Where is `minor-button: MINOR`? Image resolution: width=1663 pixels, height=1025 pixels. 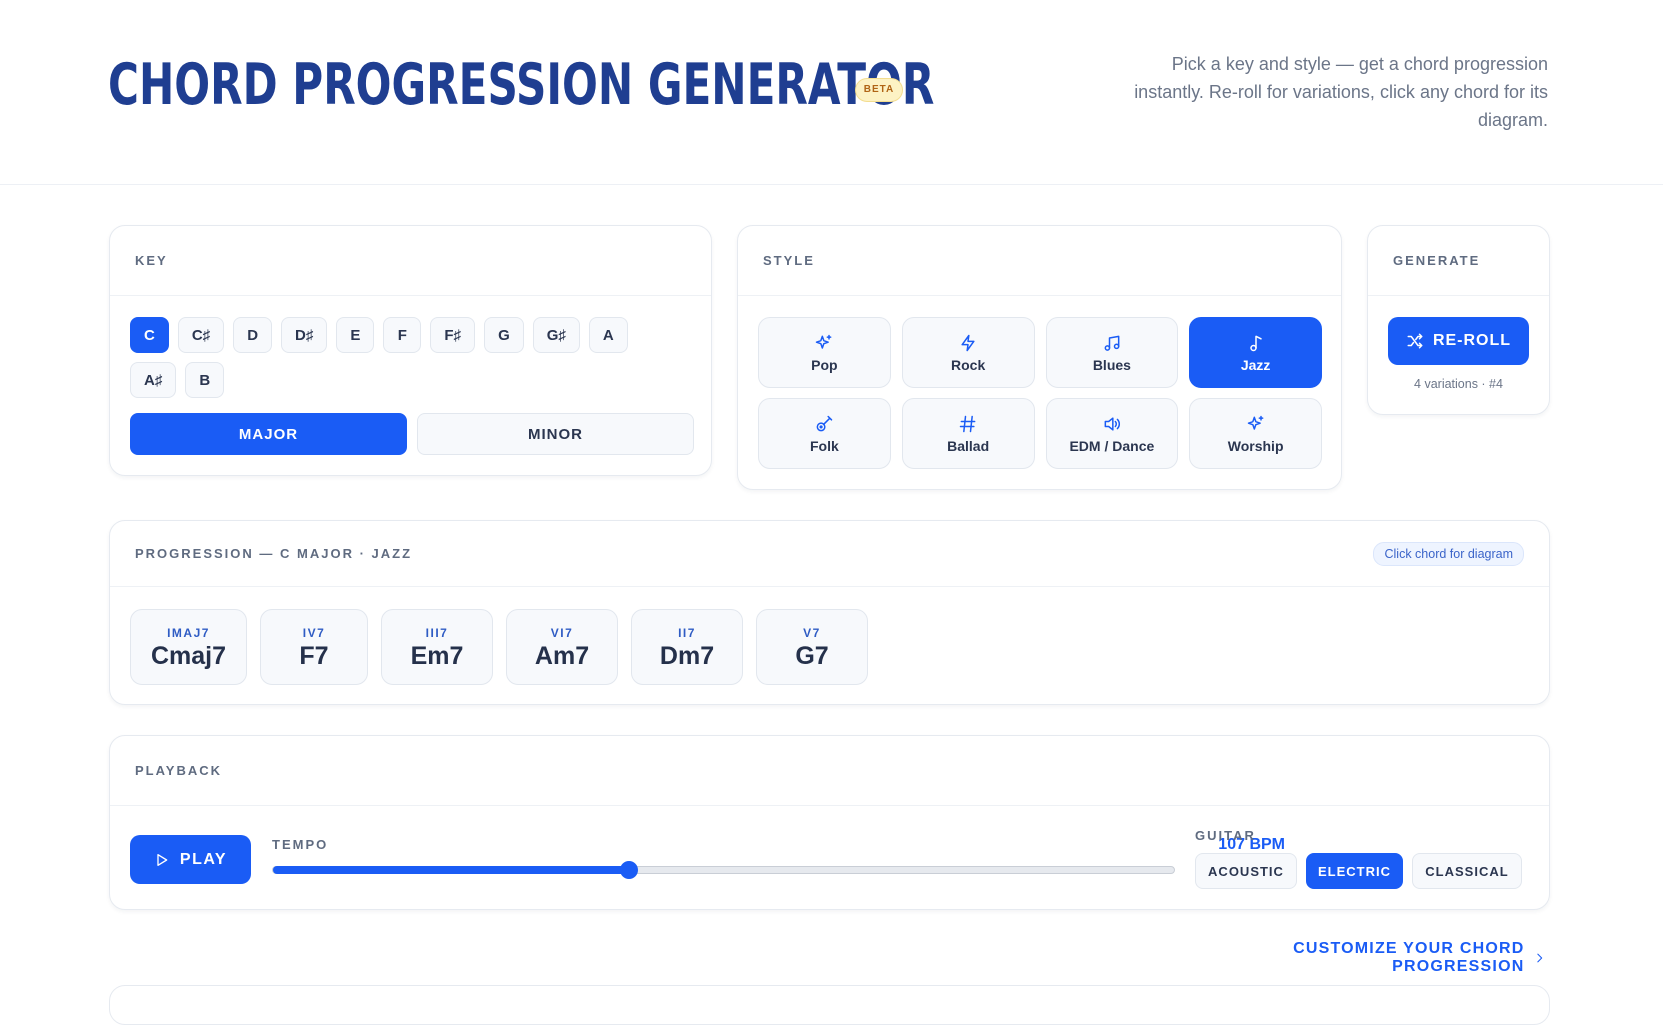 minor-button: MINOR is located at coordinates (555, 434).